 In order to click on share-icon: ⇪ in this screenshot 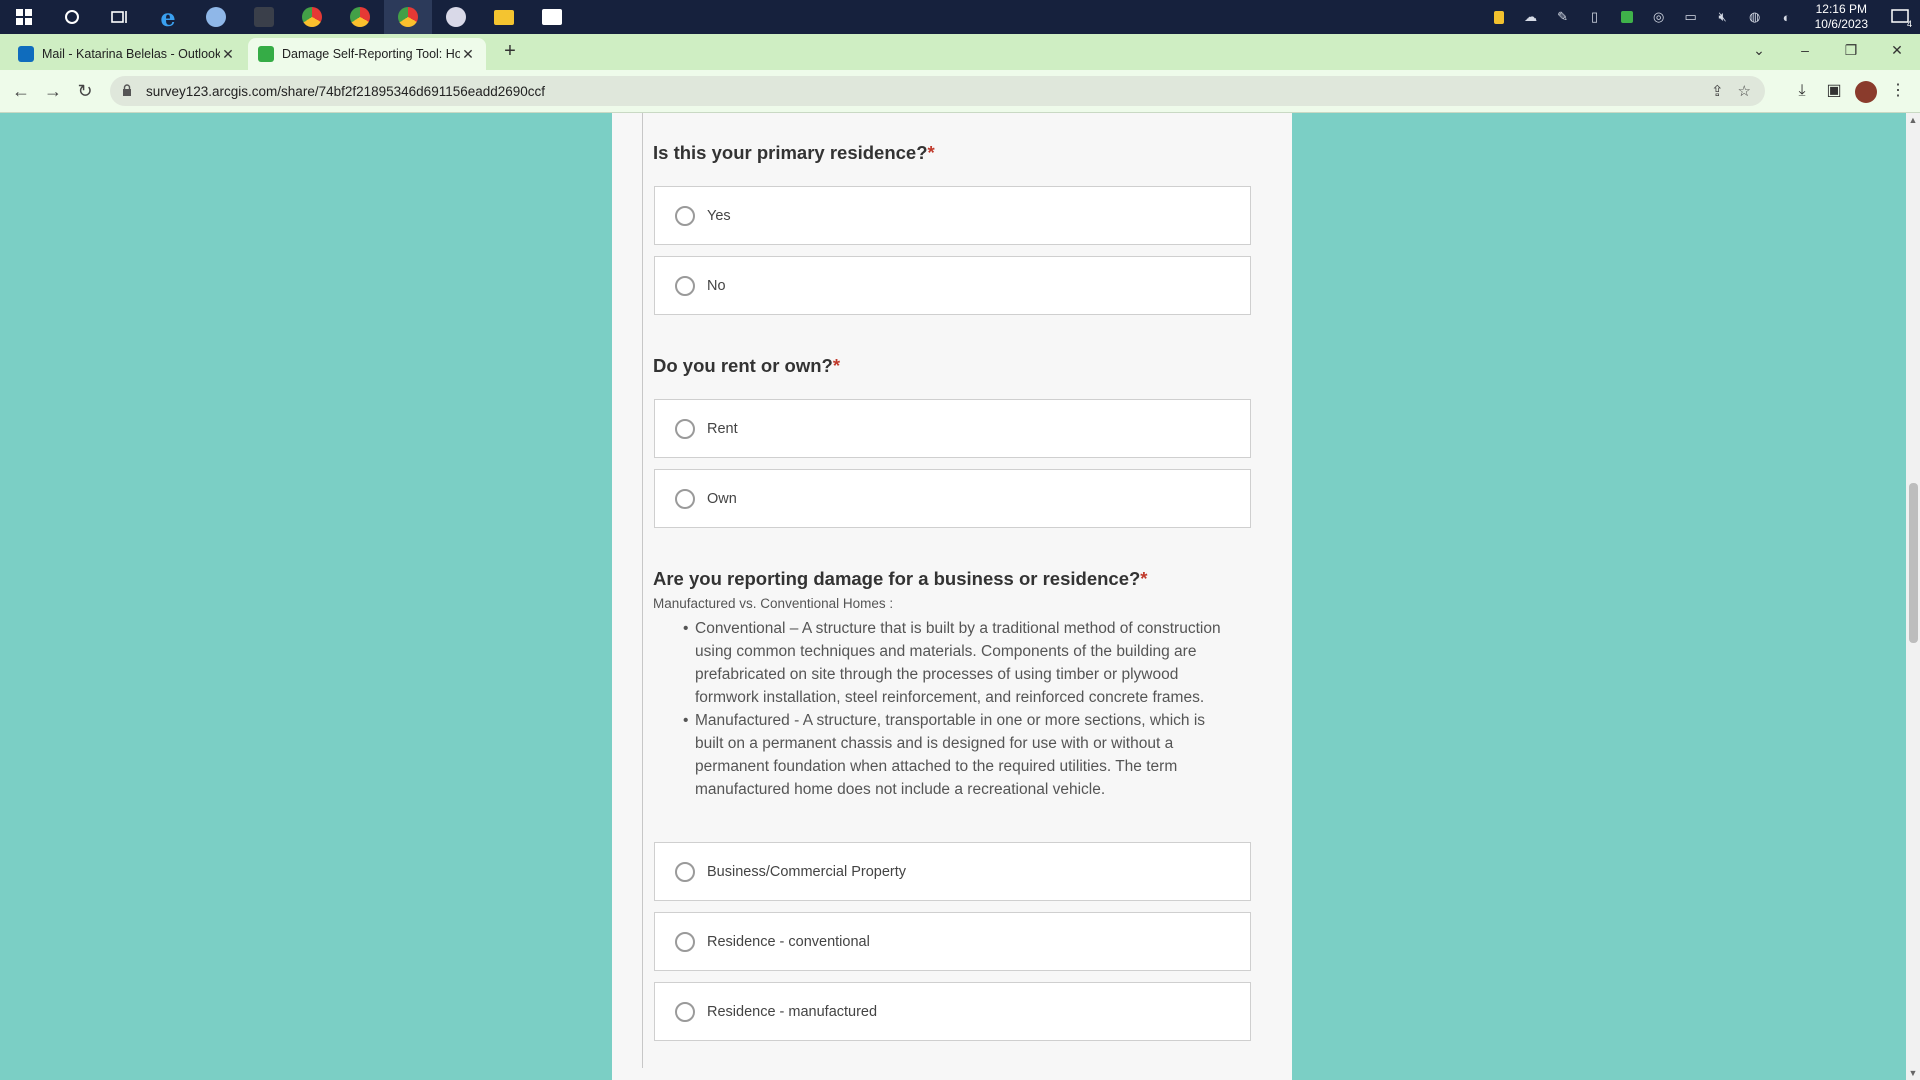, I will do `click(1717, 91)`.